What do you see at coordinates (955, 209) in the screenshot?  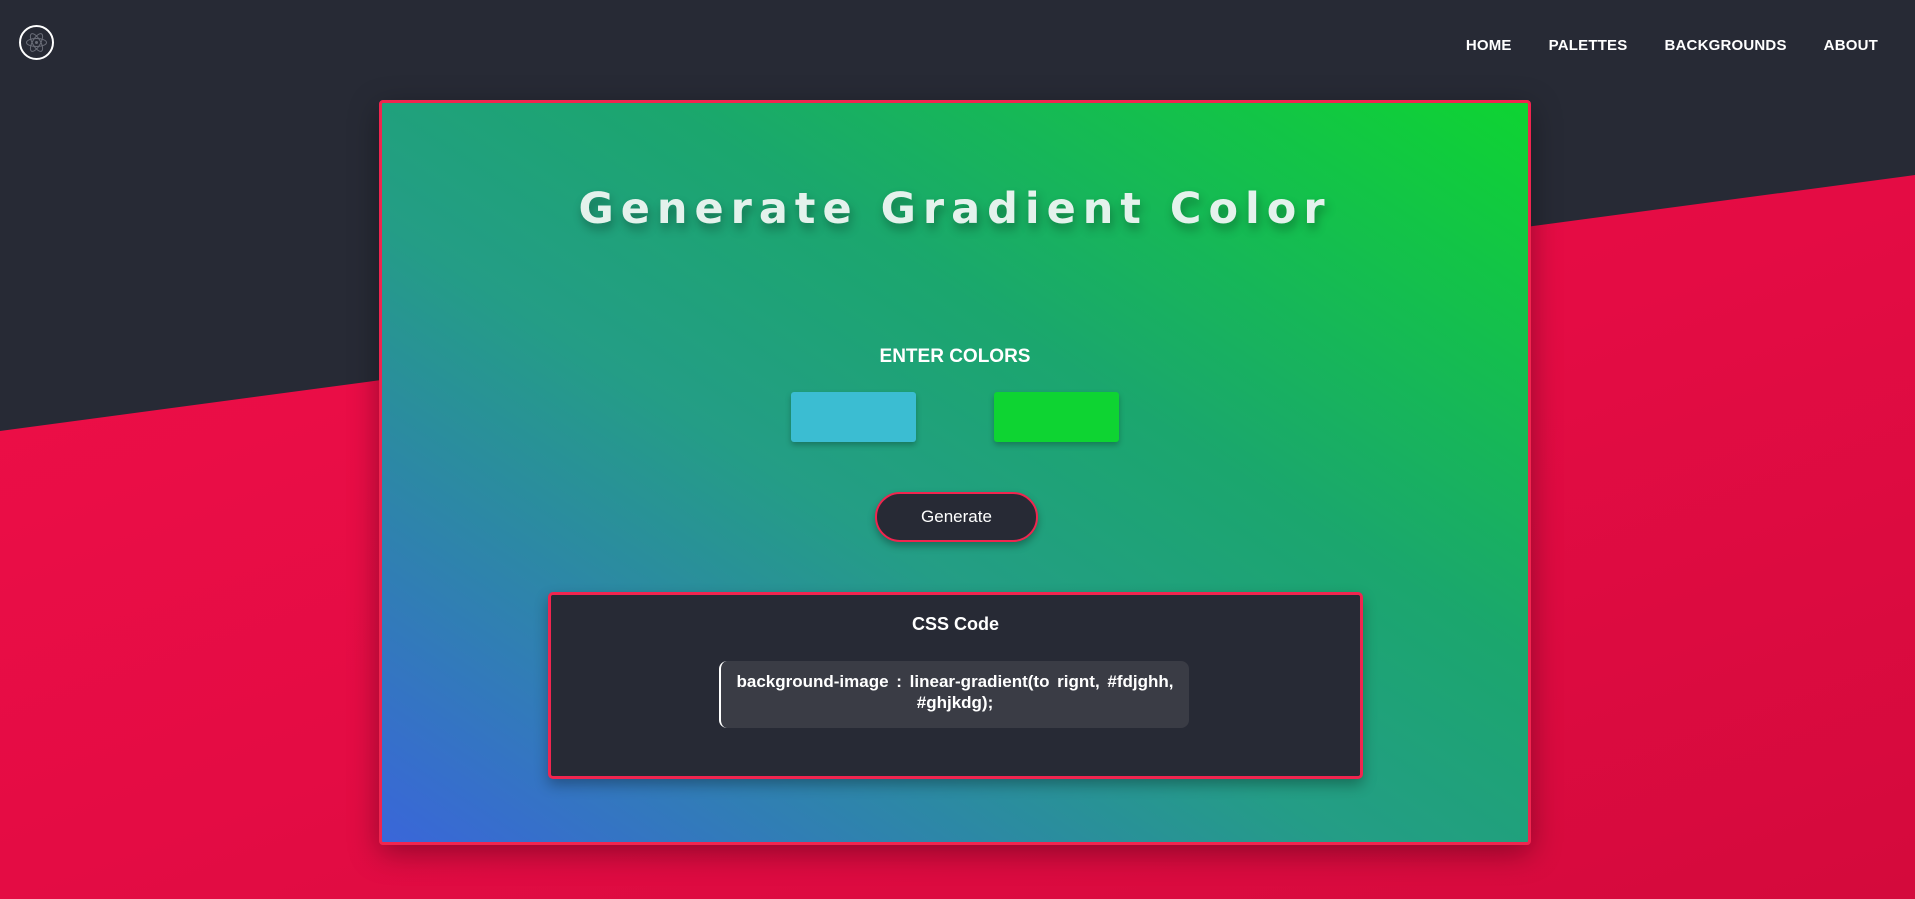 I see `page-title: Generate Gradient Color` at bounding box center [955, 209].